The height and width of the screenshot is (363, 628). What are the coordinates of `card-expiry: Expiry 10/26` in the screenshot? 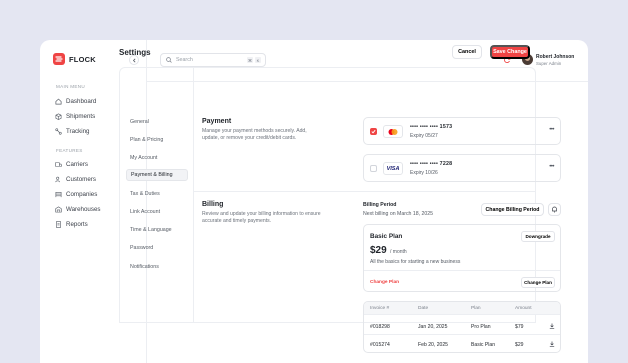 It's located at (424, 173).